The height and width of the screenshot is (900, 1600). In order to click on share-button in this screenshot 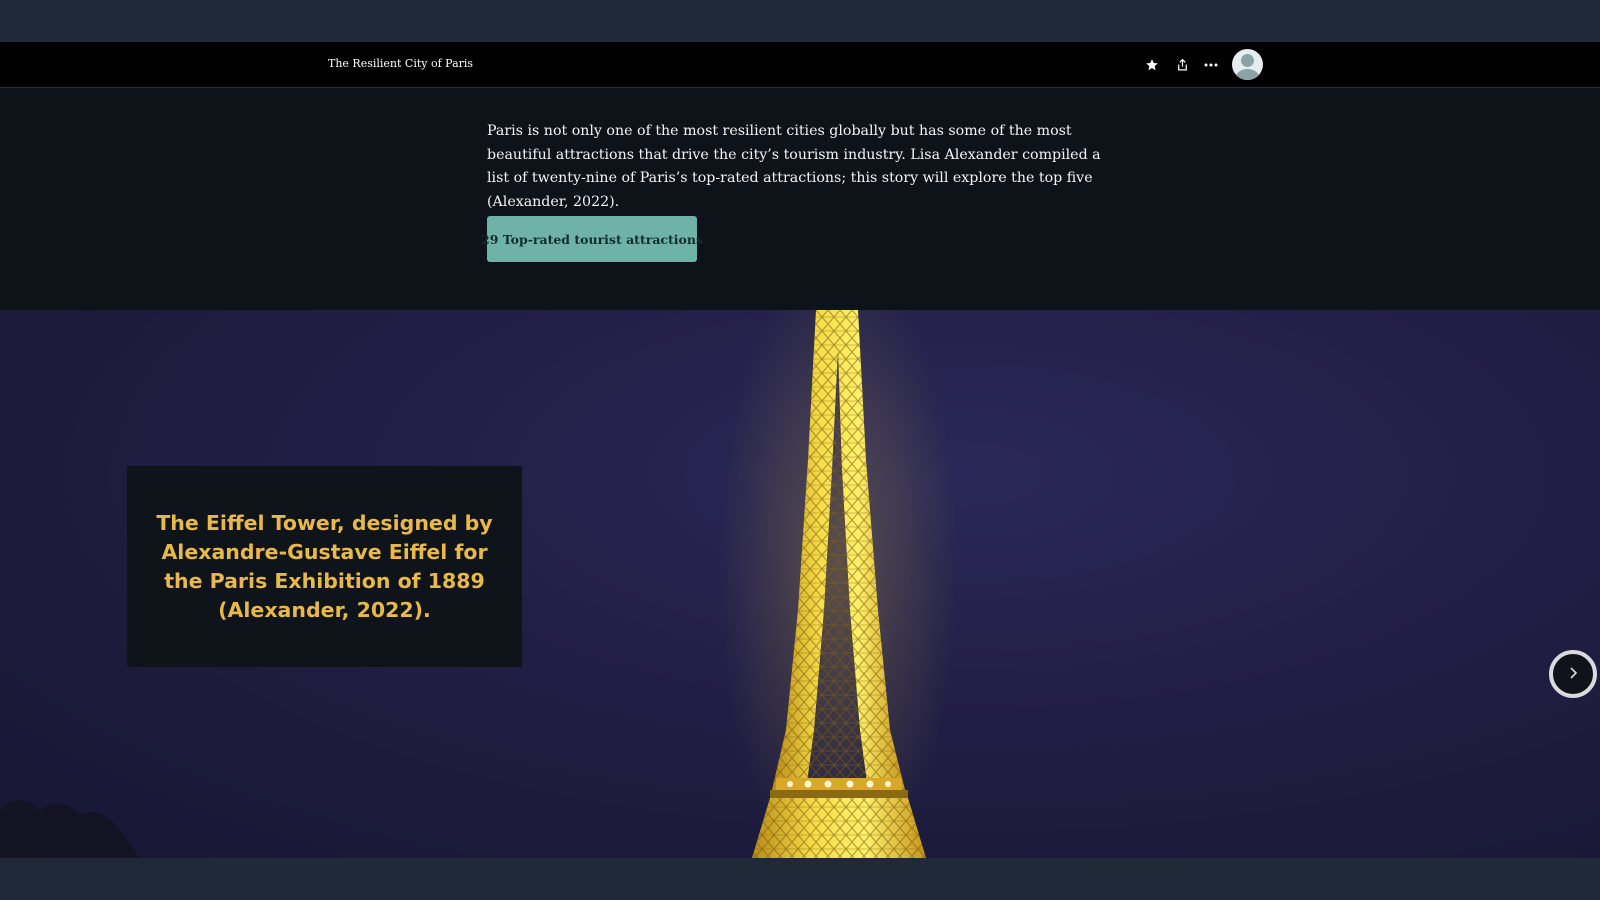, I will do `click(1182, 65)`.